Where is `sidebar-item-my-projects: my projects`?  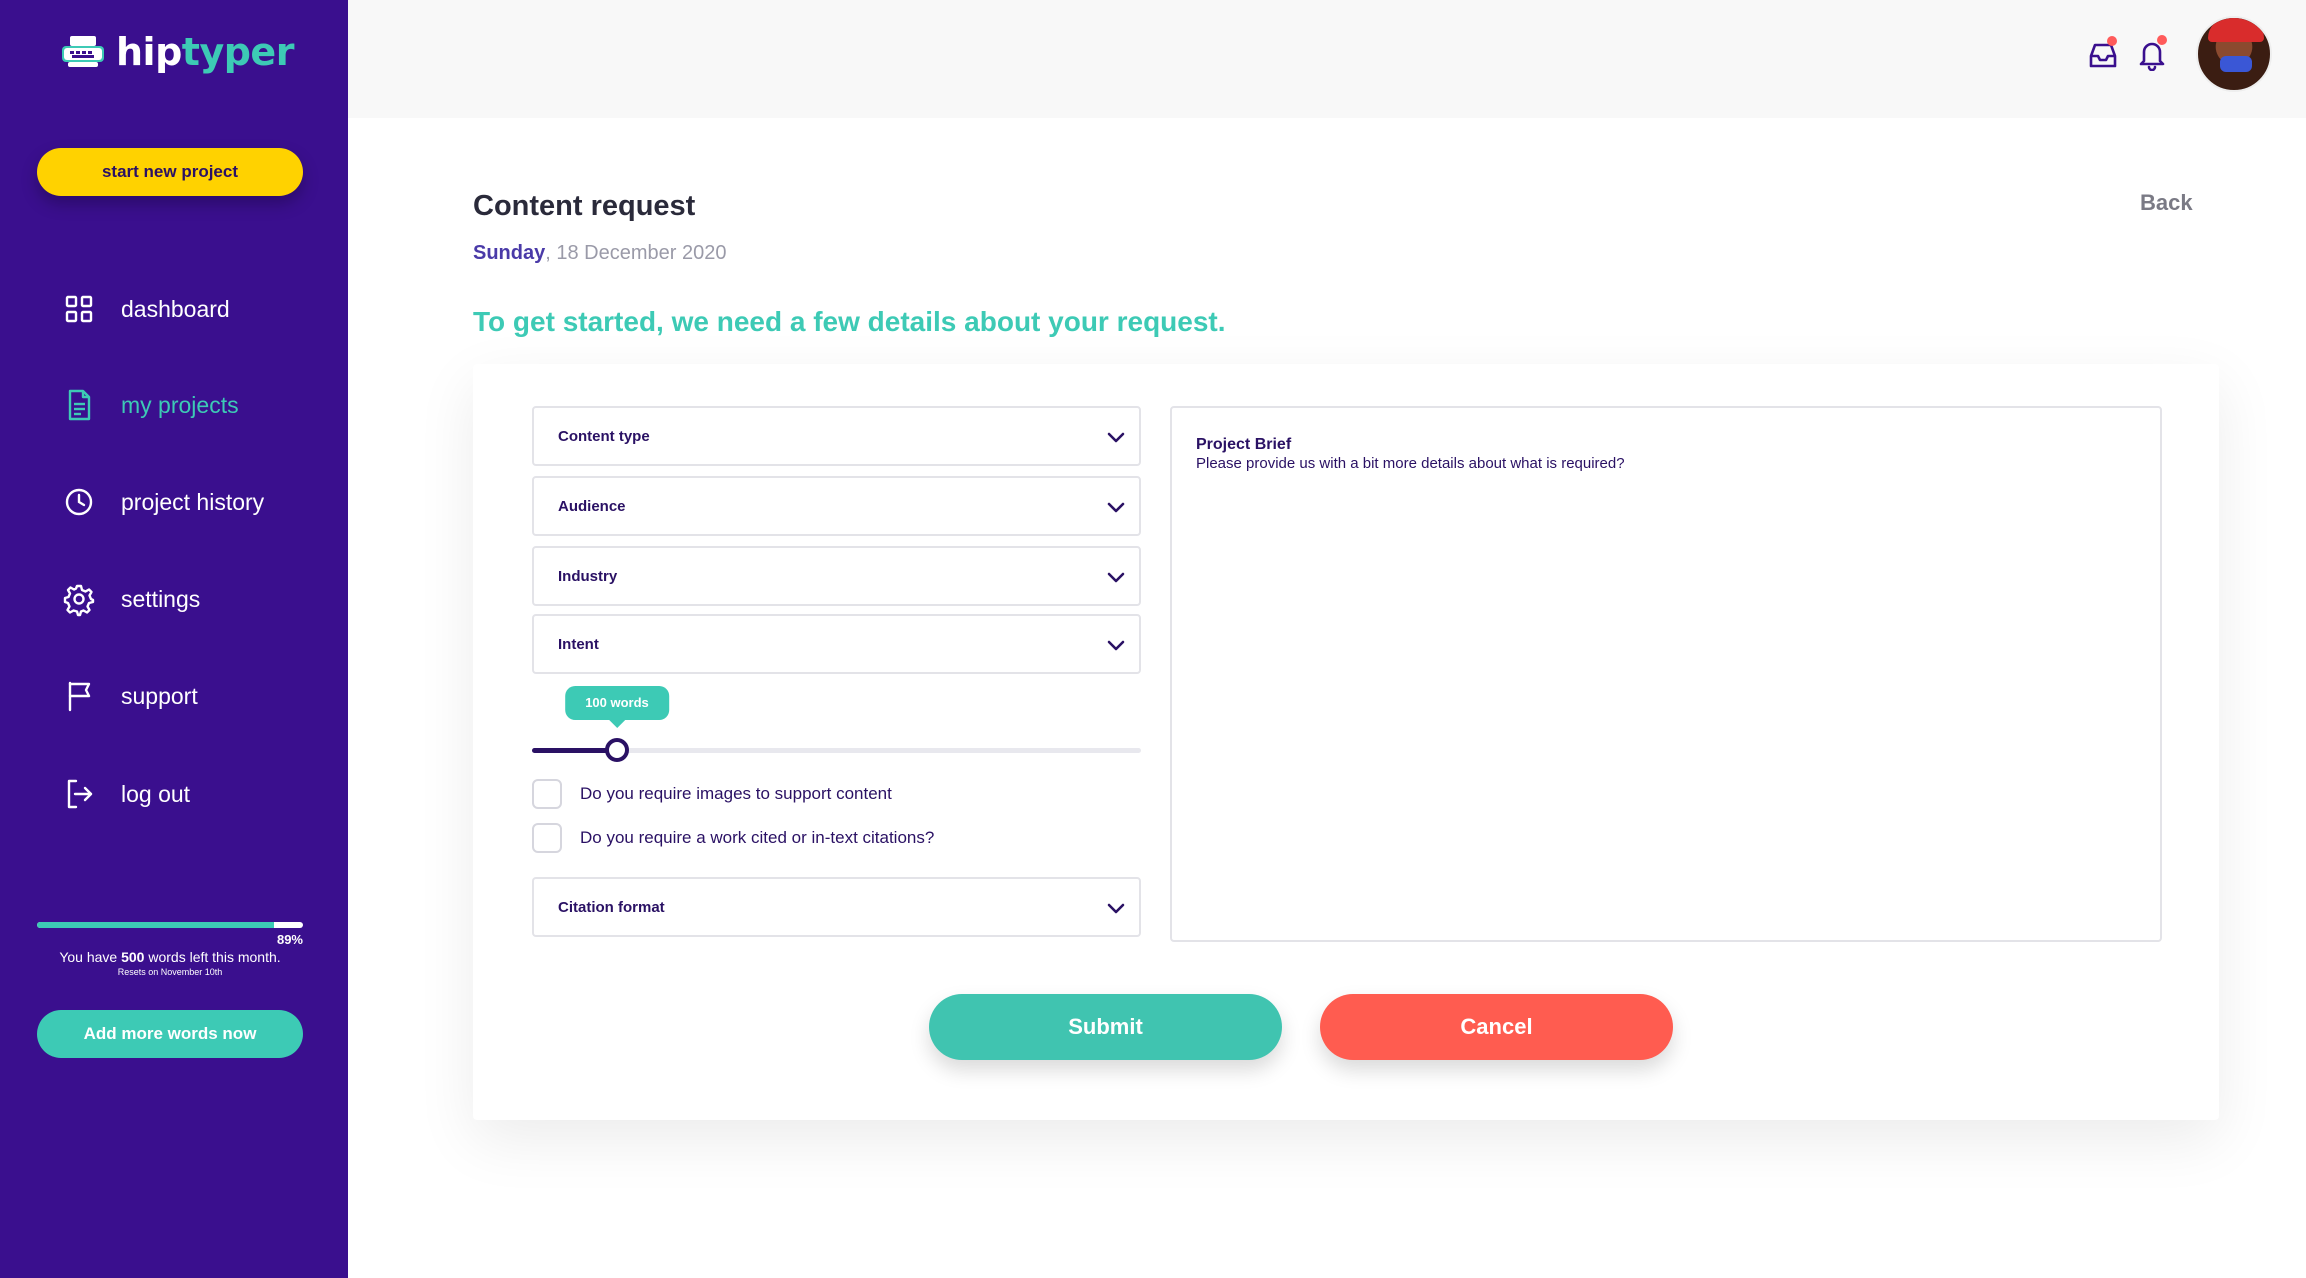
sidebar-item-my-projects: my projects is located at coordinates (149, 405).